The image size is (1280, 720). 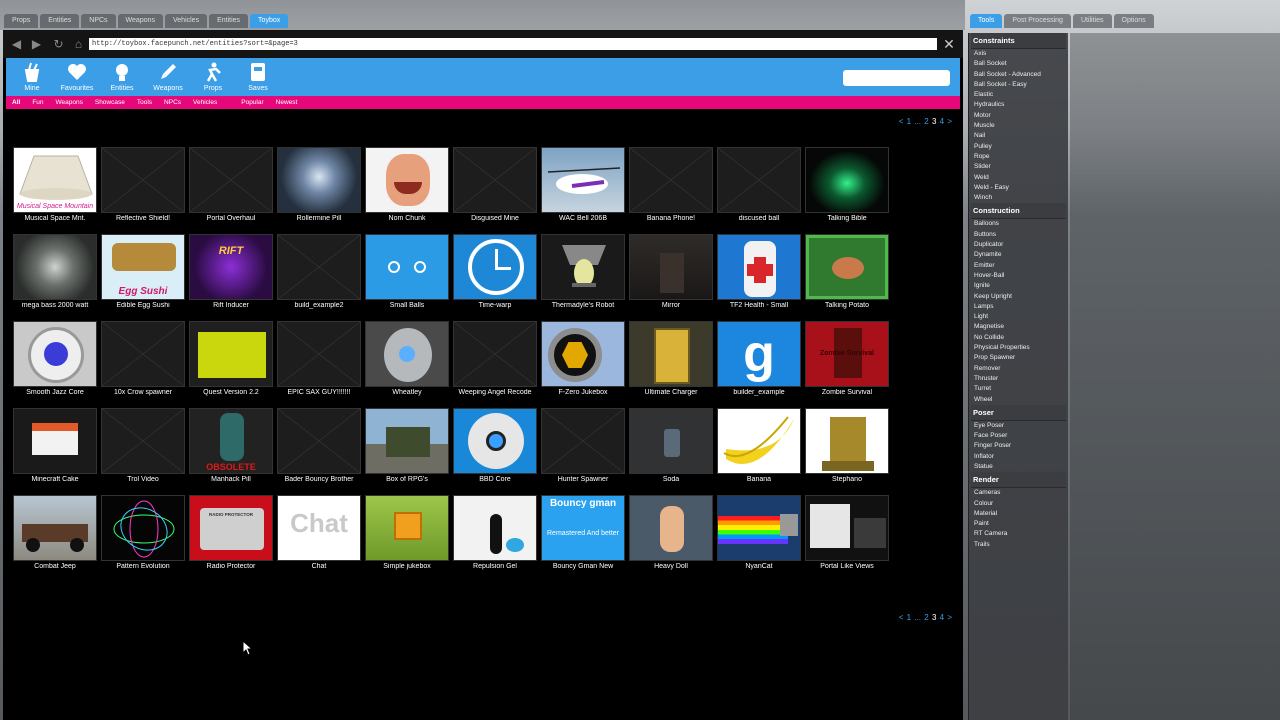 I want to click on entity-tile: BBD Core, so click(x=495, y=446).